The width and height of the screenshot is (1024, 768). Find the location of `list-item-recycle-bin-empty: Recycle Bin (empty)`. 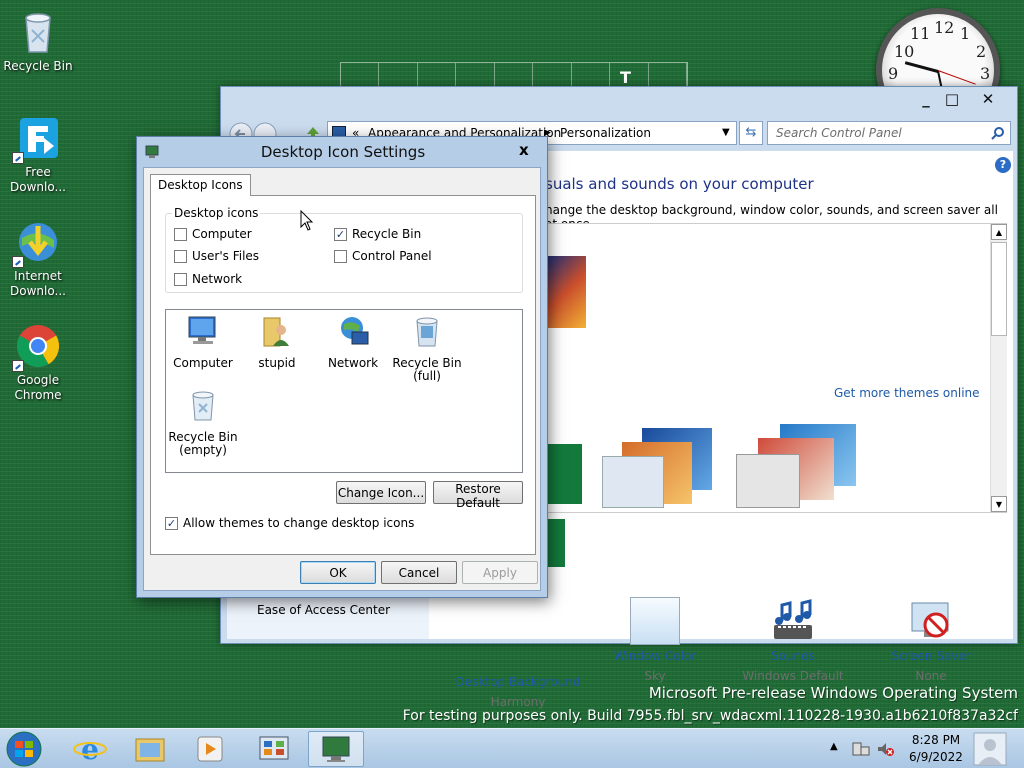

list-item-recycle-bin-empty: Recycle Bin (empty) is located at coordinates (203, 422).